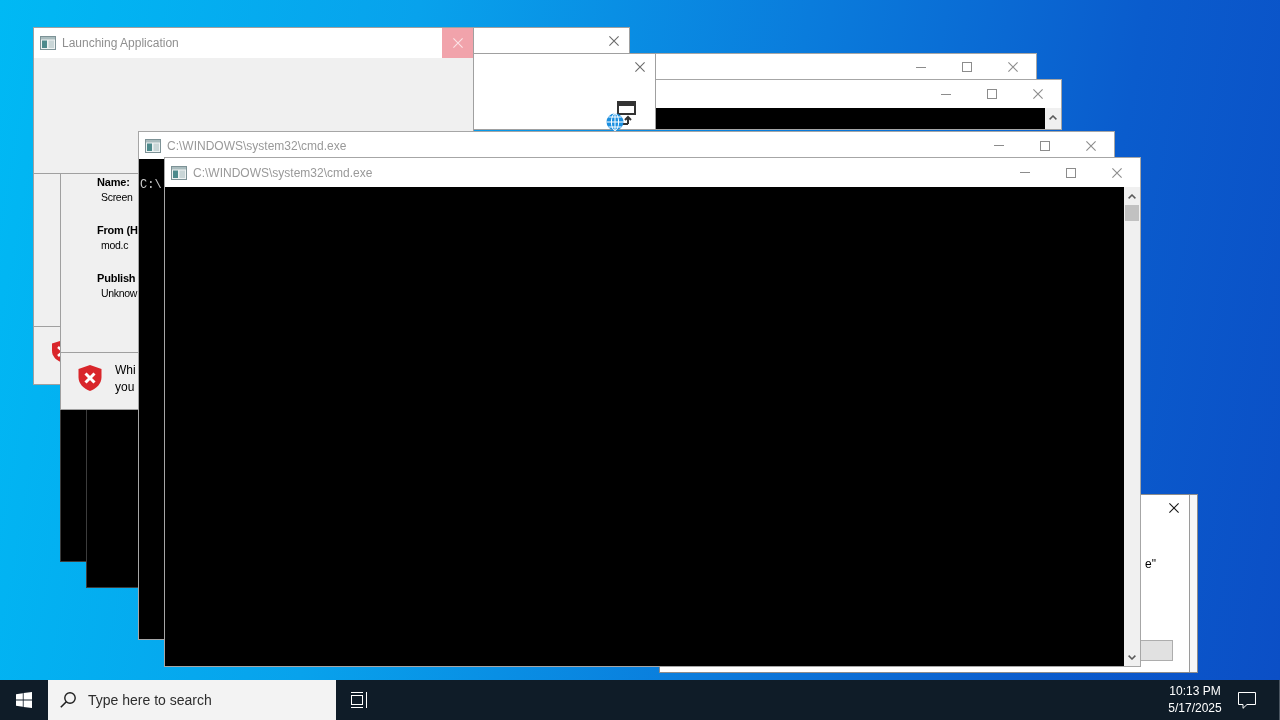  Describe the element at coordinates (115, 245) in the screenshot. I see `field-value: mod.c` at that location.